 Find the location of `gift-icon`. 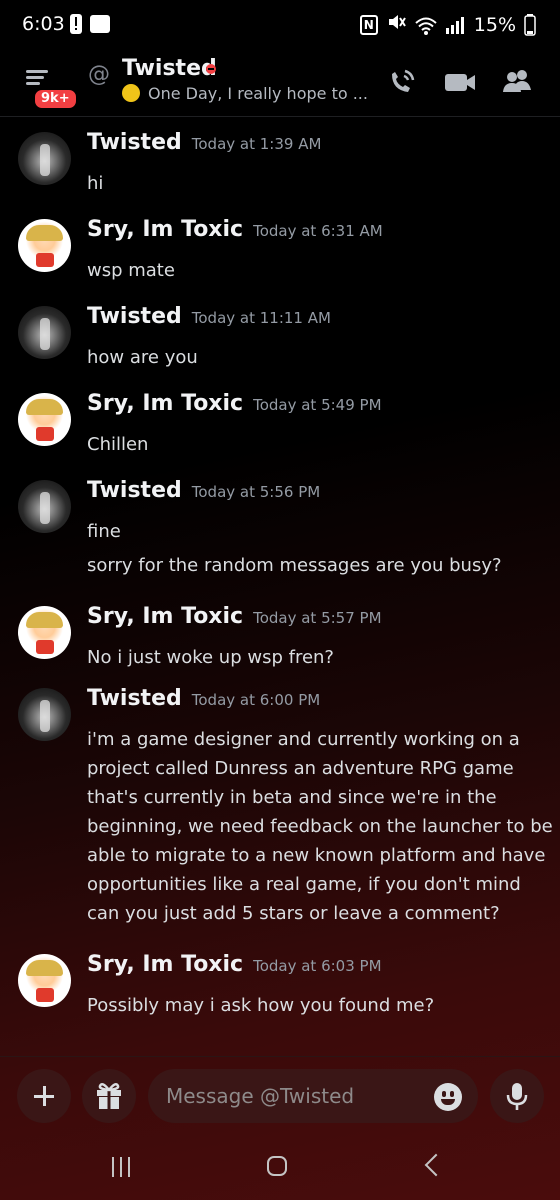

gift-icon is located at coordinates (109, 1095).